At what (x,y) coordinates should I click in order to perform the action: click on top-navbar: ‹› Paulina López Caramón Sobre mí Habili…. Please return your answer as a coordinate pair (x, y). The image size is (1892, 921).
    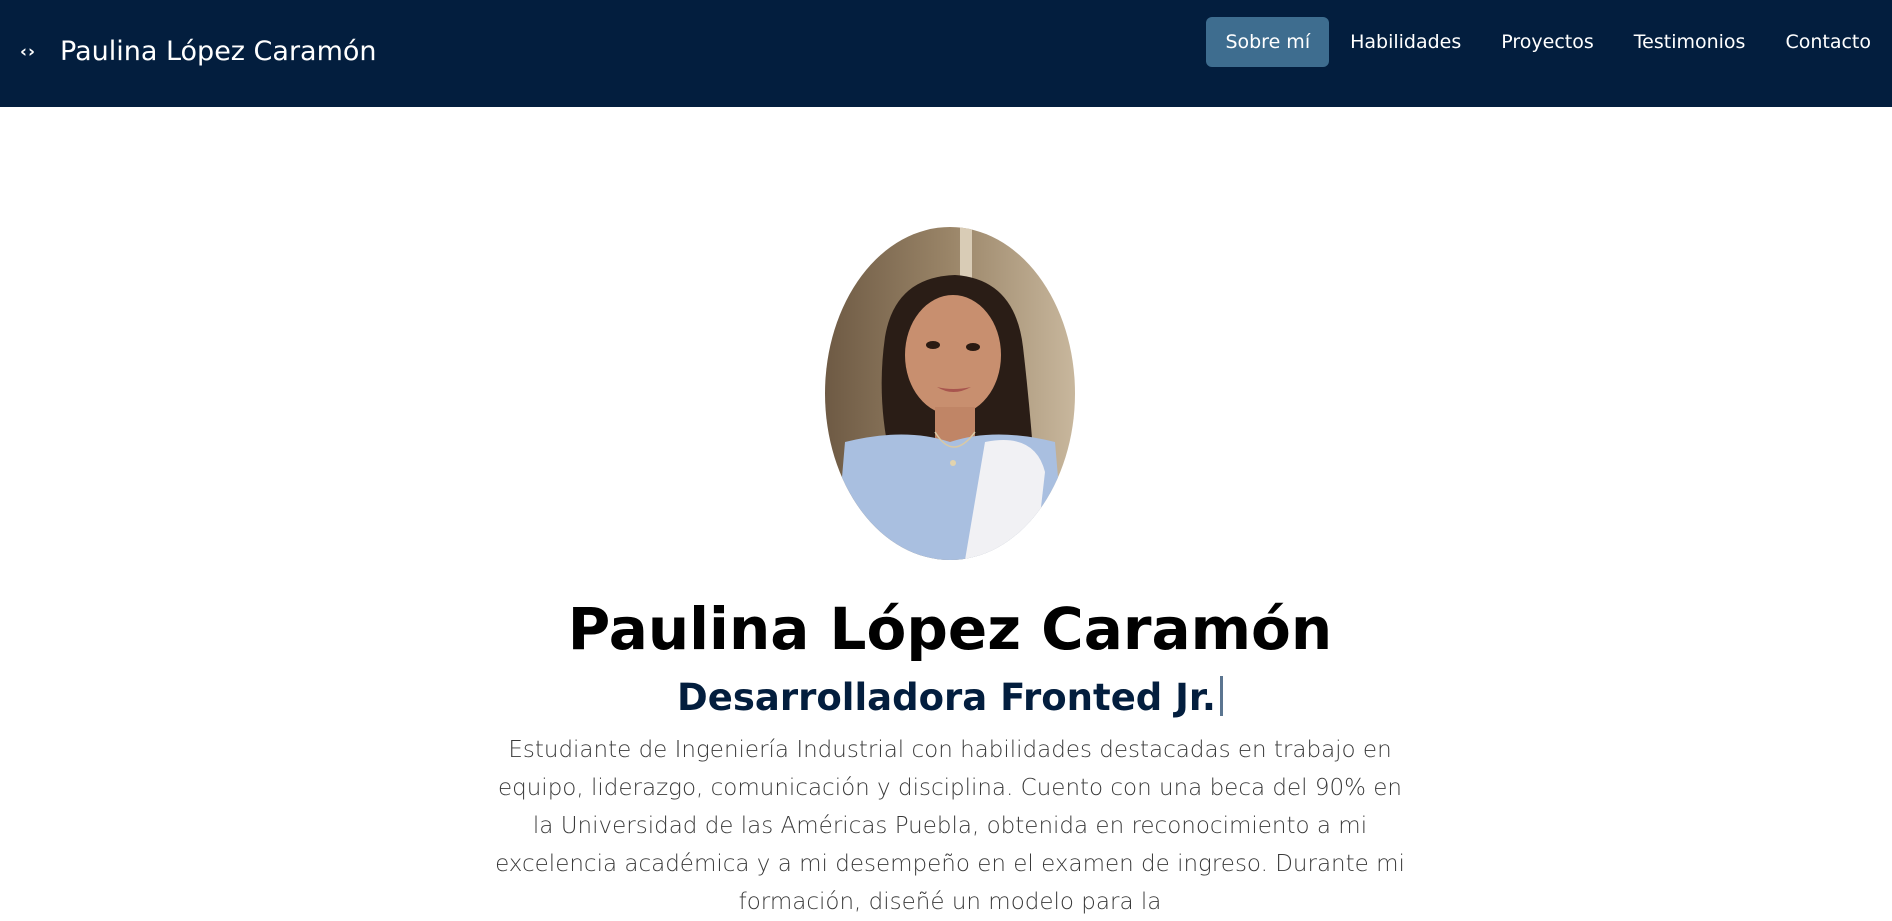
    Looking at the image, I should click on (946, 53).